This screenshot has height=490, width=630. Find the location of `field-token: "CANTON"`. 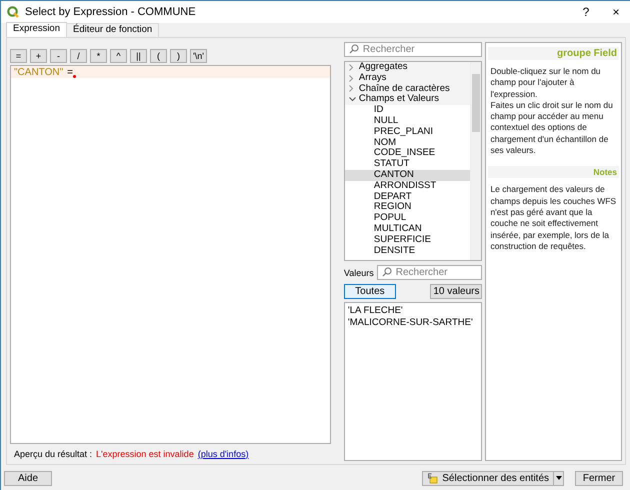

field-token: "CANTON" is located at coordinates (39, 72).